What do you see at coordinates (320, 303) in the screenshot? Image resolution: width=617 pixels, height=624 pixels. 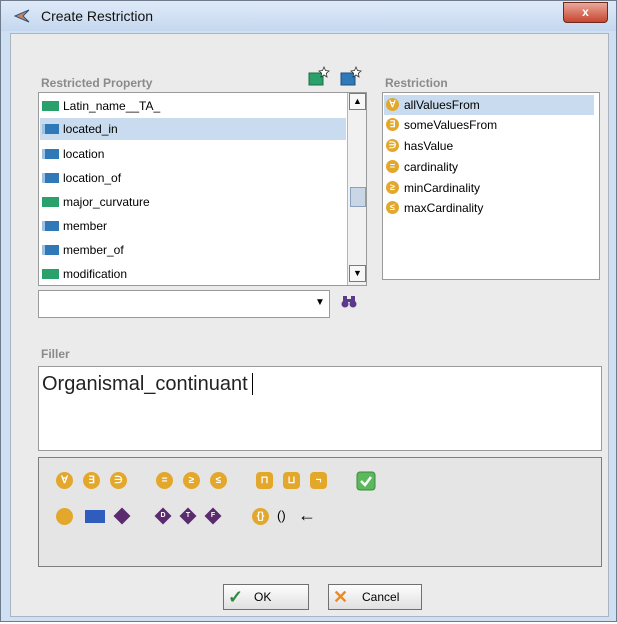 I see `chevron-down-icon: ▼` at bounding box center [320, 303].